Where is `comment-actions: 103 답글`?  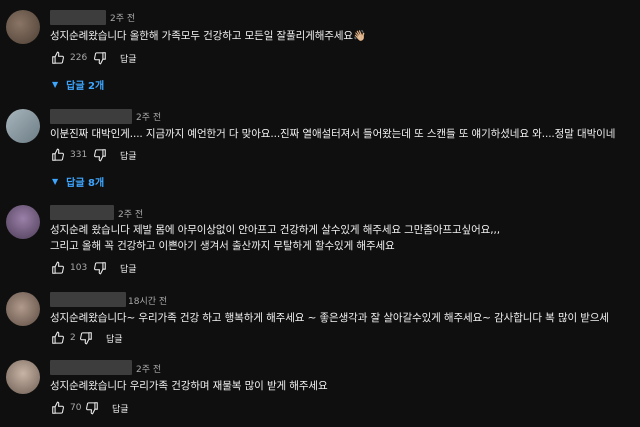 comment-actions: 103 답글 is located at coordinates (93, 268).